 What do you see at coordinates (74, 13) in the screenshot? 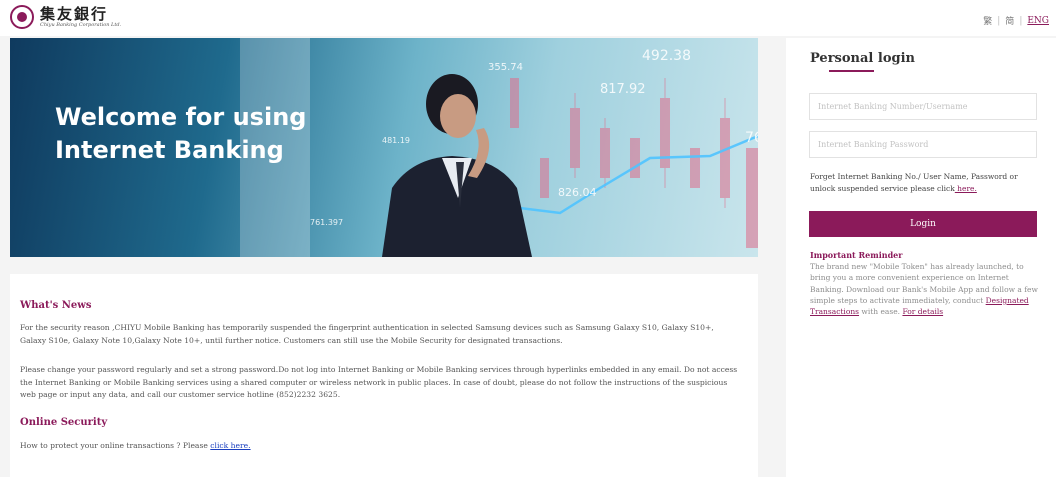
I see `logo-chinese-name: 集友銀行` at bounding box center [74, 13].